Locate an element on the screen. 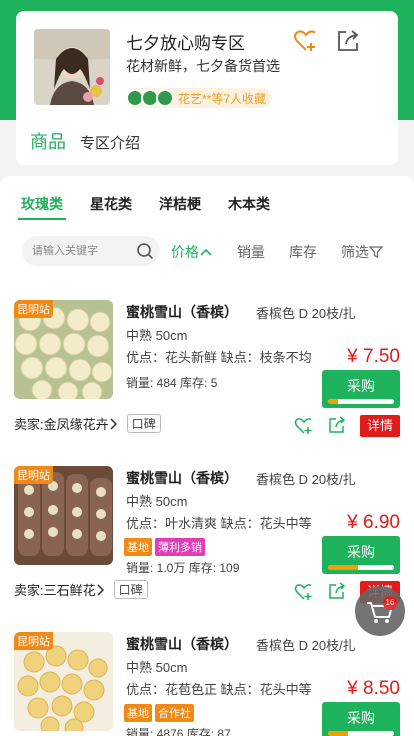 Image resolution: width=414 pixels, height=736 pixels. product-badges: 基地 薄利多销 is located at coordinates (166, 547).